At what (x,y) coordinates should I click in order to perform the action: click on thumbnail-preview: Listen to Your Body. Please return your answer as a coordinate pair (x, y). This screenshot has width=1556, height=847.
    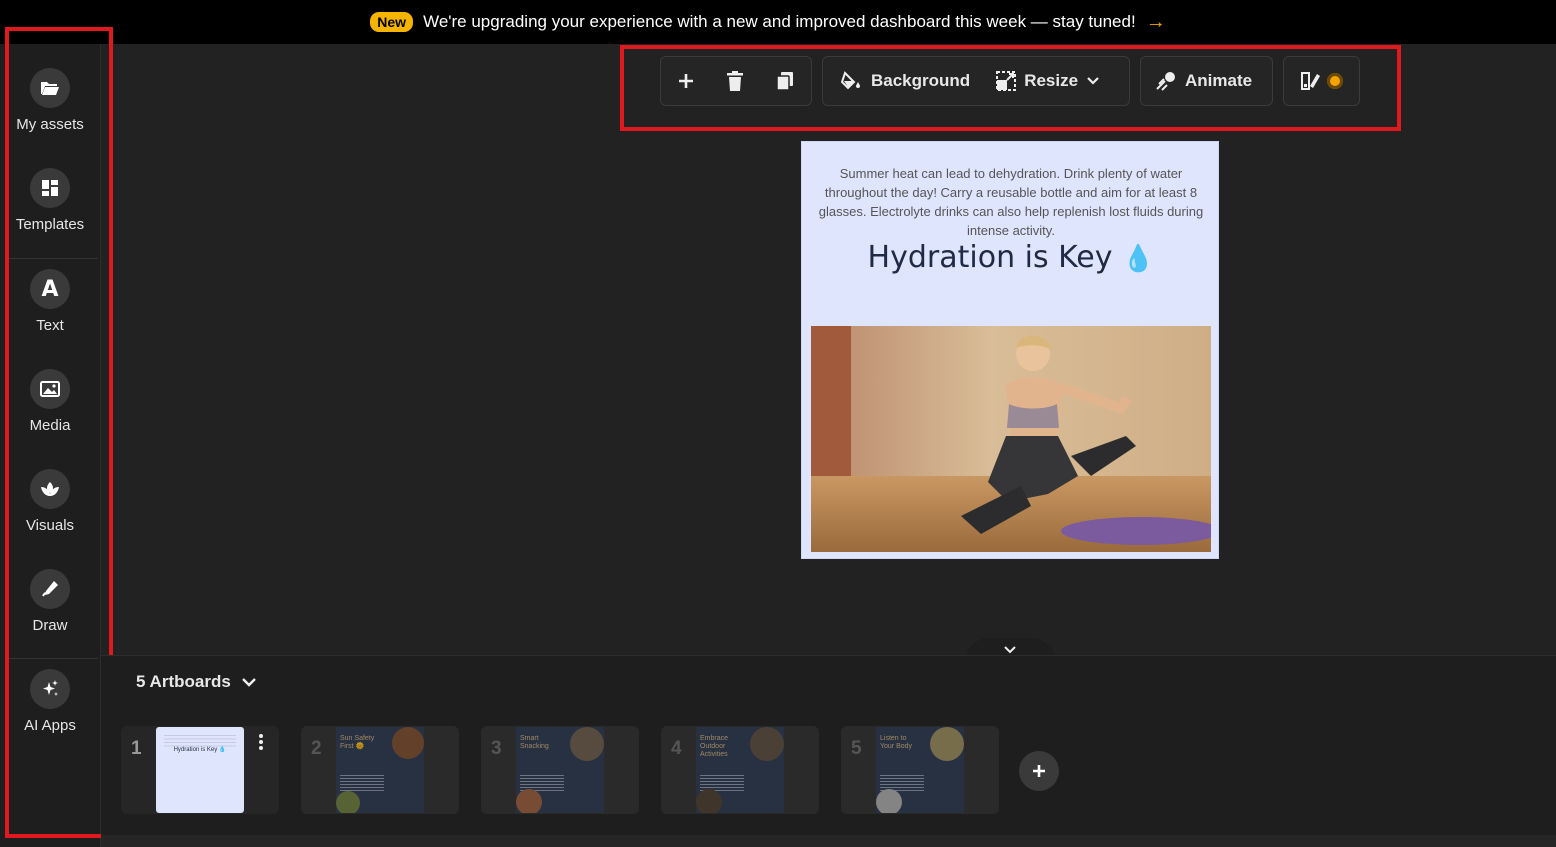
    Looking at the image, I should click on (920, 770).